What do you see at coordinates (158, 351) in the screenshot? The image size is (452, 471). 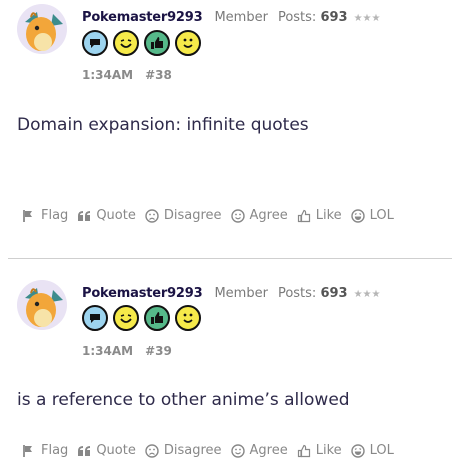 I see `post-number: #39` at bounding box center [158, 351].